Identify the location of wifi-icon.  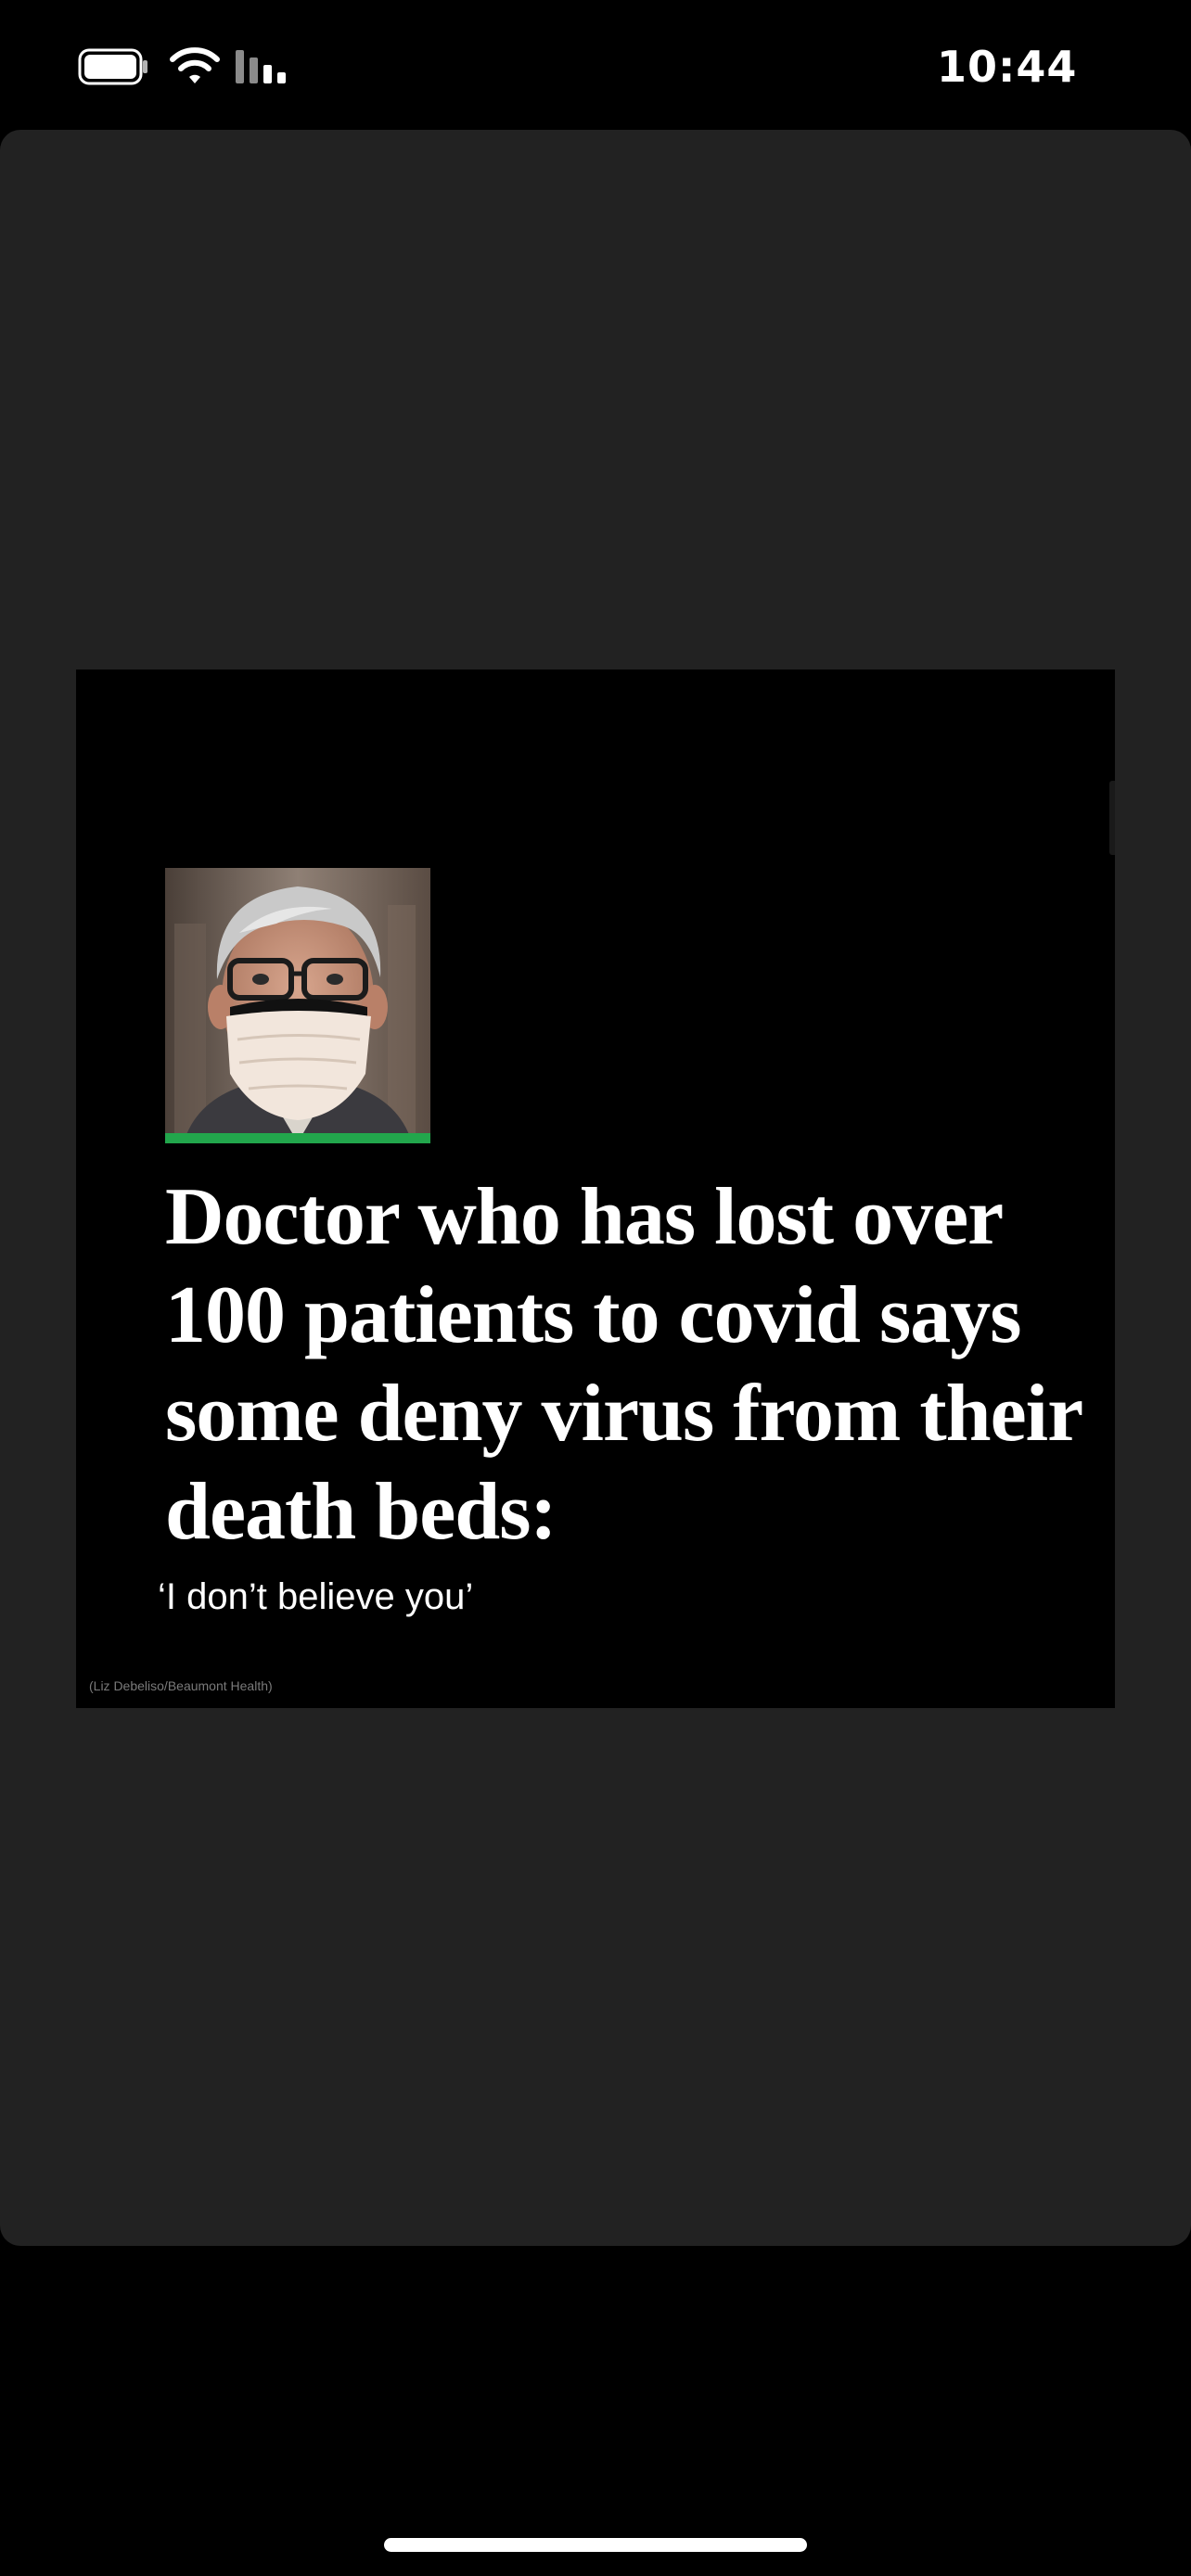
(195, 66).